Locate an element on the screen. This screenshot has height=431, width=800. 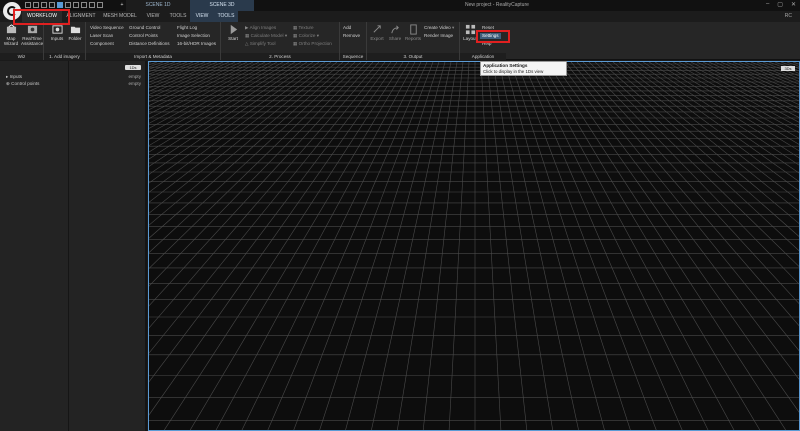
folder-icon is located at coordinates (75, 30).